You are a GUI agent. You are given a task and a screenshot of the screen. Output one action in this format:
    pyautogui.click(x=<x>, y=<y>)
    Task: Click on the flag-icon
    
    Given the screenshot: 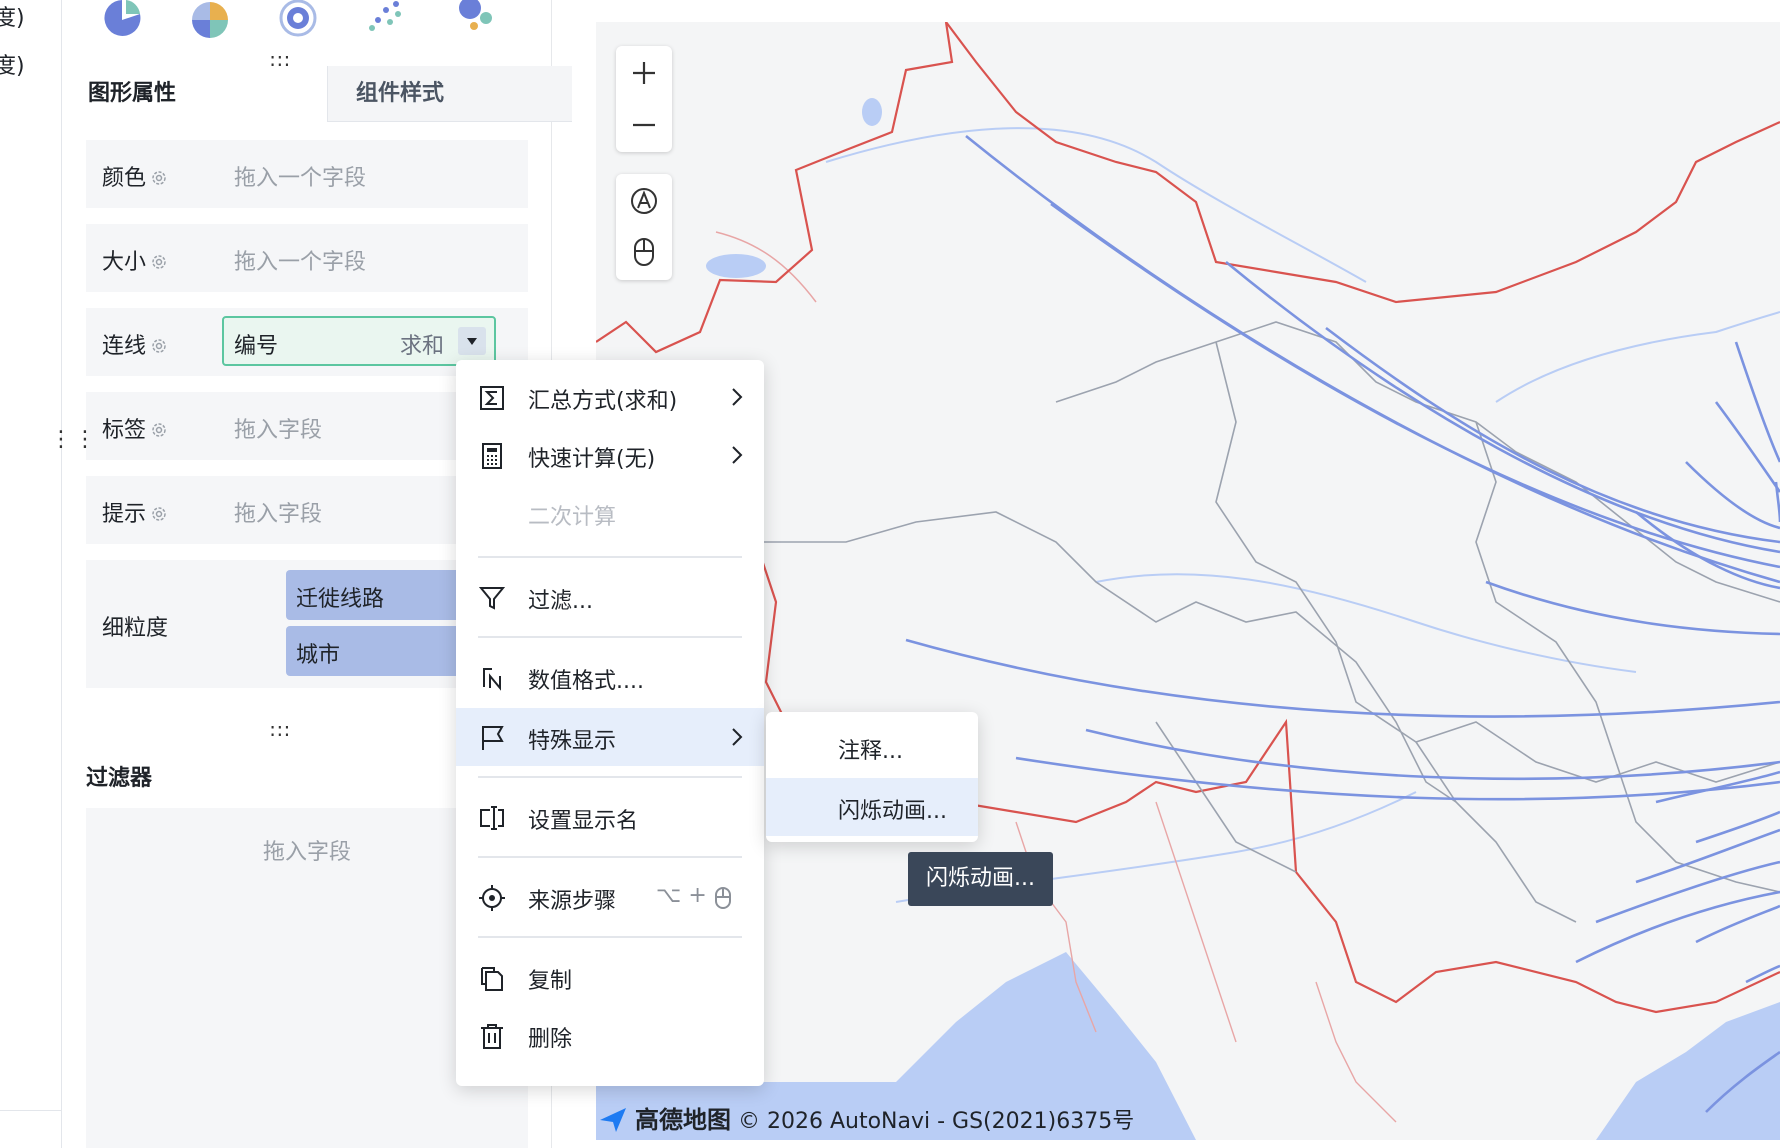 What is the action you would take?
    pyautogui.click(x=493, y=738)
    